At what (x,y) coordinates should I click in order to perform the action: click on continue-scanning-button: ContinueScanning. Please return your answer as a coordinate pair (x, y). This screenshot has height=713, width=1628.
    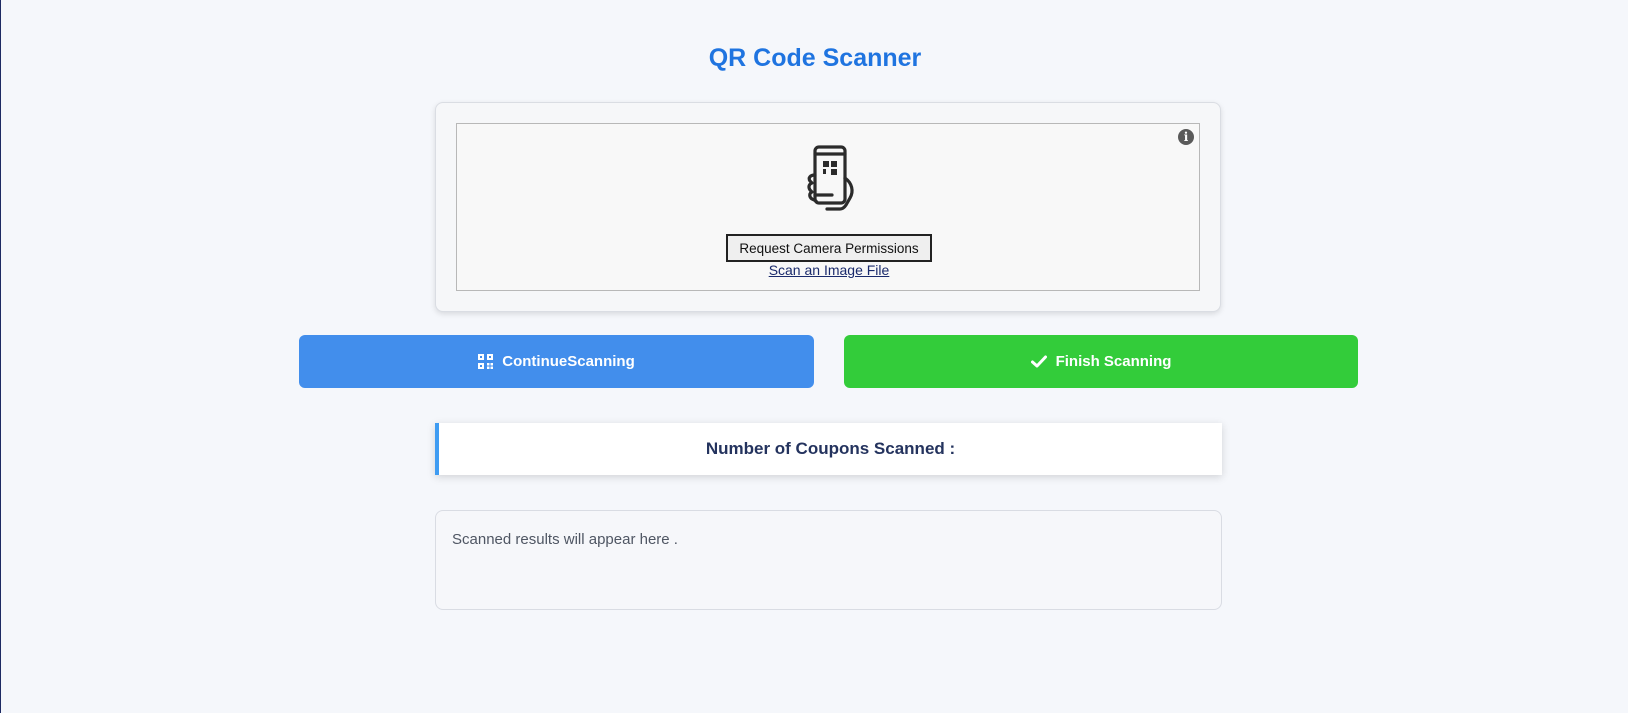
    Looking at the image, I should click on (556, 361).